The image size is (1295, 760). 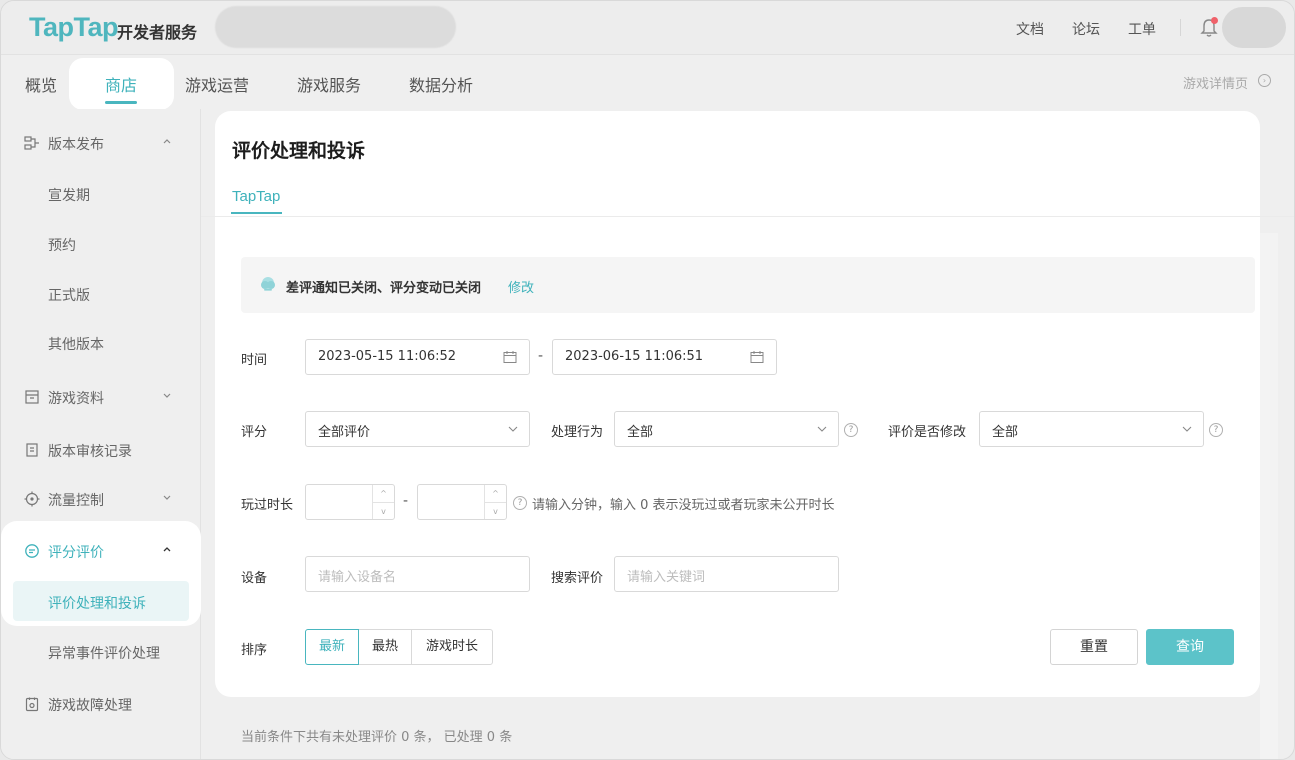 What do you see at coordinates (377, 737) in the screenshot?
I see `result-summary: 当前条件下共有未处理评价 0 条， 已处理 0 条` at bounding box center [377, 737].